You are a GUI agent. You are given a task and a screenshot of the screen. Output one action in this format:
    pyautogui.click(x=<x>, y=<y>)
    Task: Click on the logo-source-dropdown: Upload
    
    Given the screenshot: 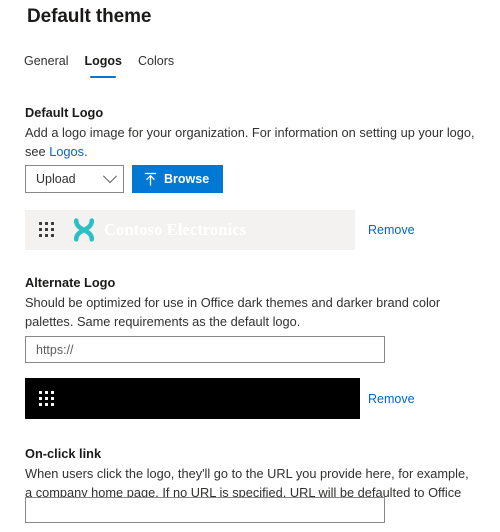 What is the action you would take?
    pyautogui.click(x=74, y=179)
    